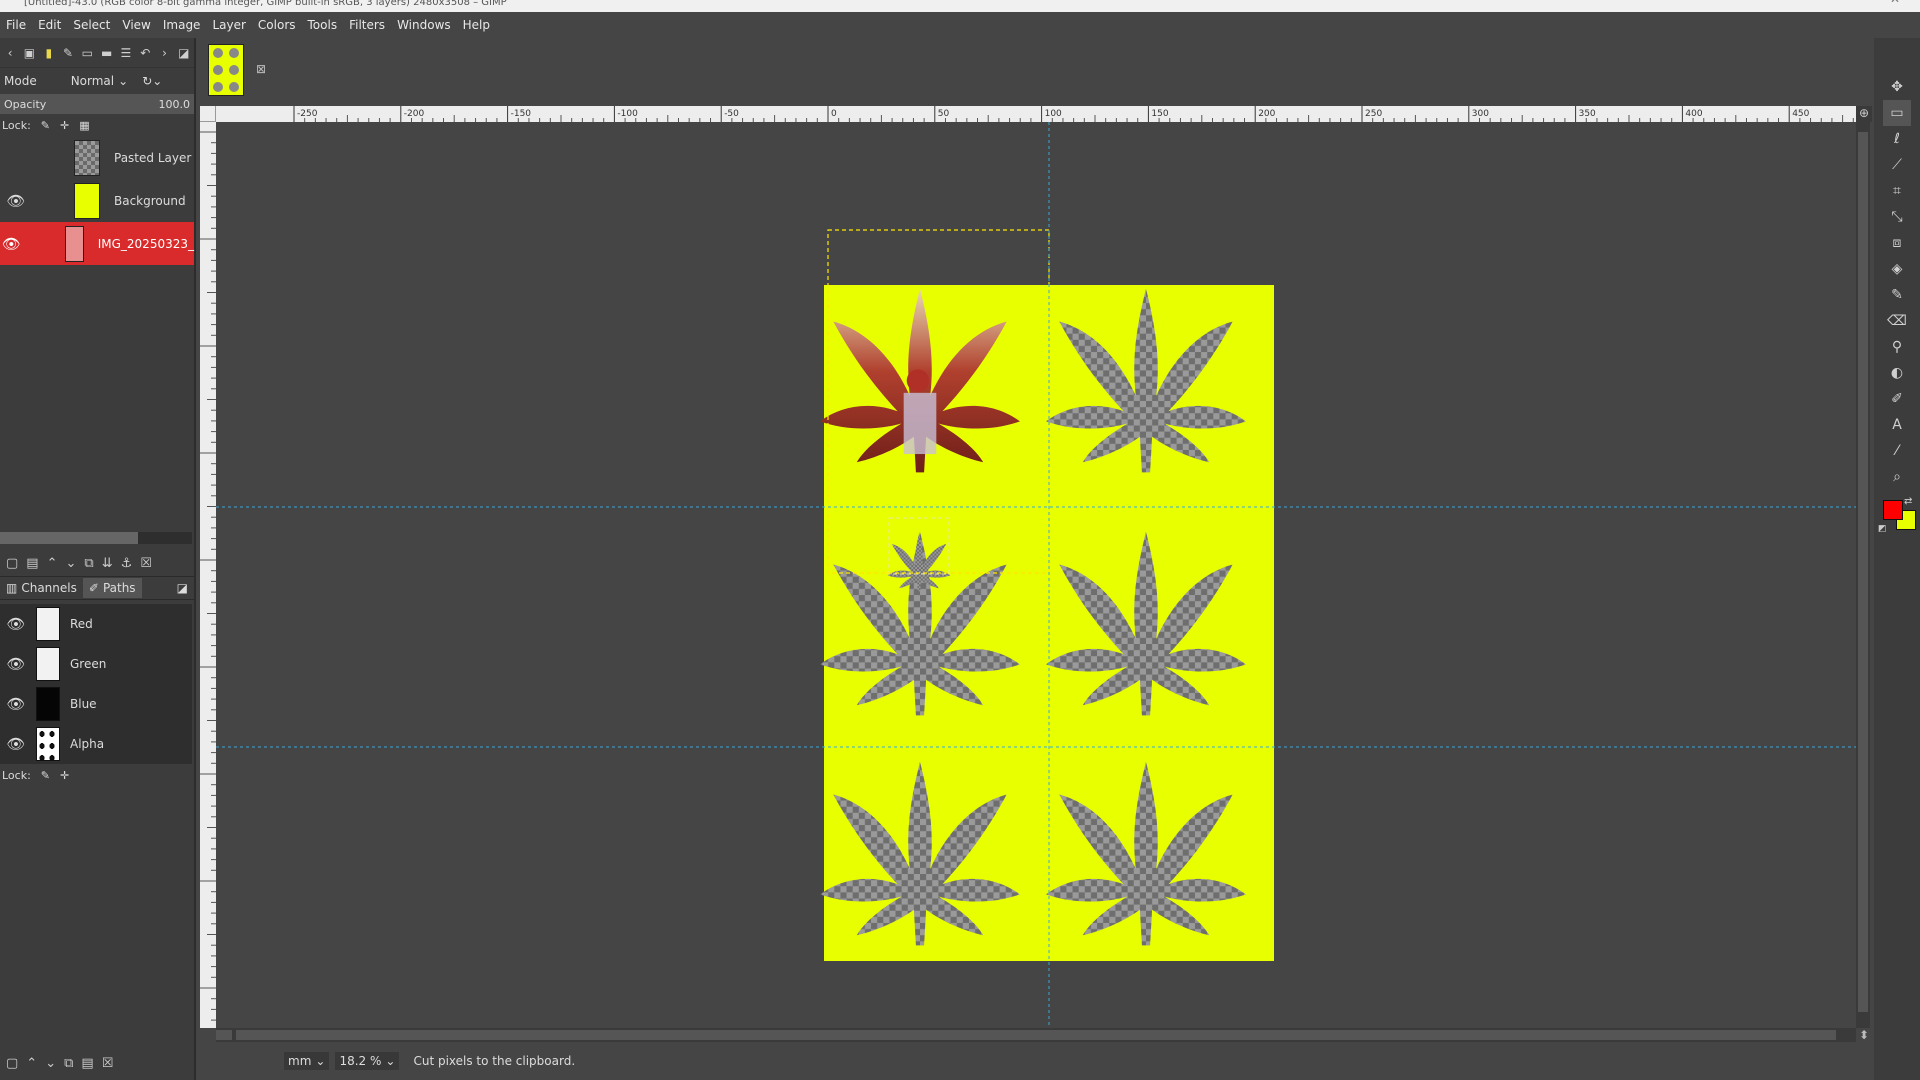 The width and height of the screenshot is (1920, 1080). I want to click on lock-alpha-icon: ▦, so click(84, 125).